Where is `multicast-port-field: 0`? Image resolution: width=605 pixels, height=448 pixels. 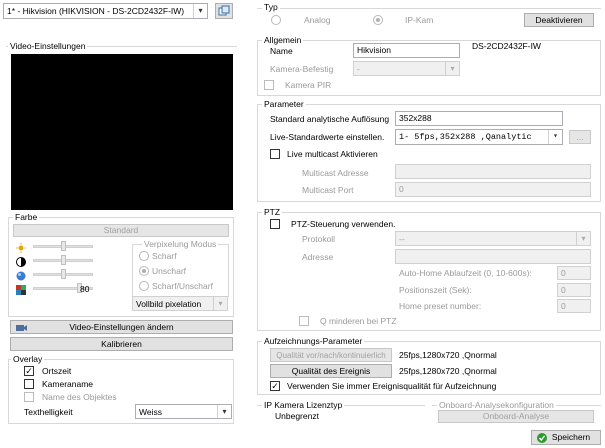 multicast-port-field: 0 is located at coordinates (493, 189).